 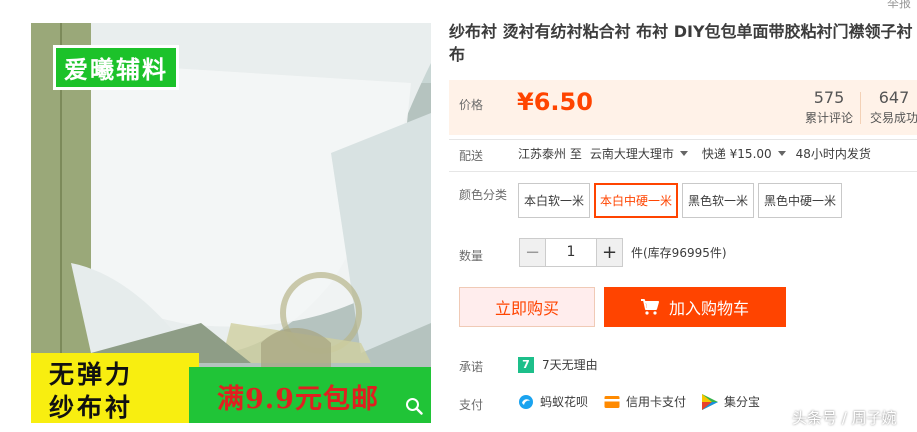 I want to click on color-option: 本白软一米, so click(x=554, y=200).